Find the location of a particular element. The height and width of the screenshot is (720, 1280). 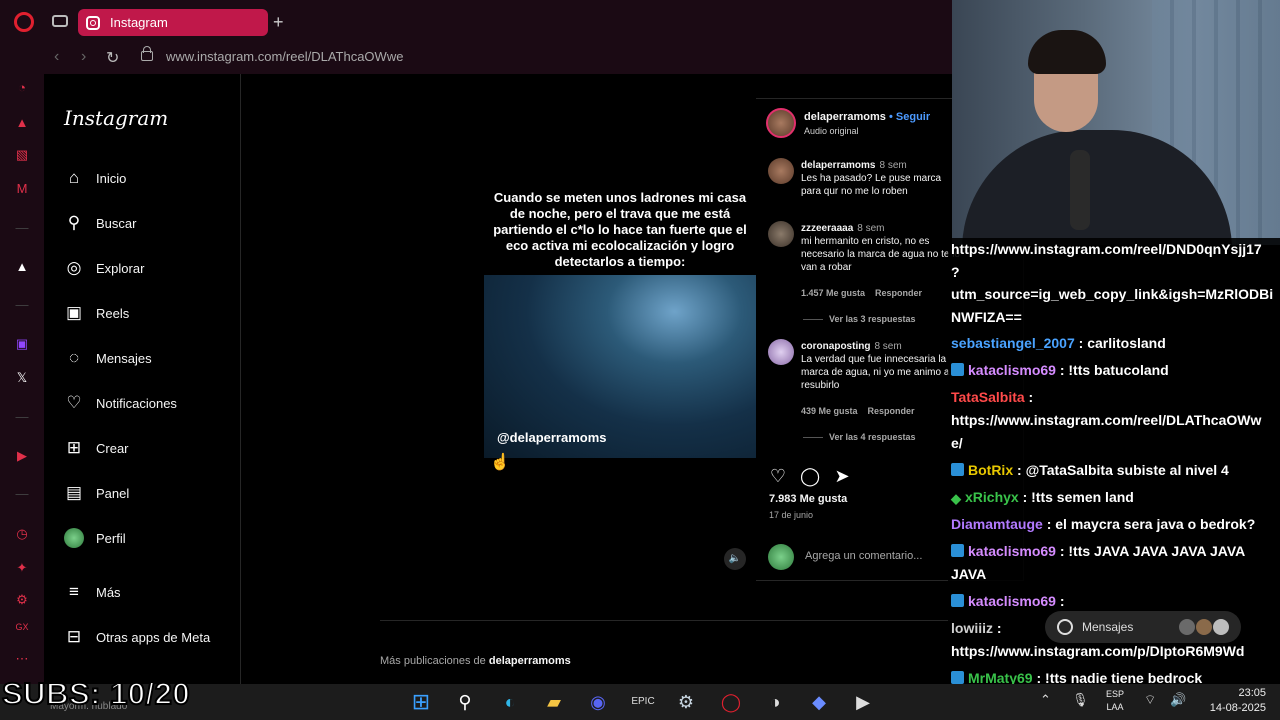

volume-icon: 🔊 is located at coordinates (1178, 700).